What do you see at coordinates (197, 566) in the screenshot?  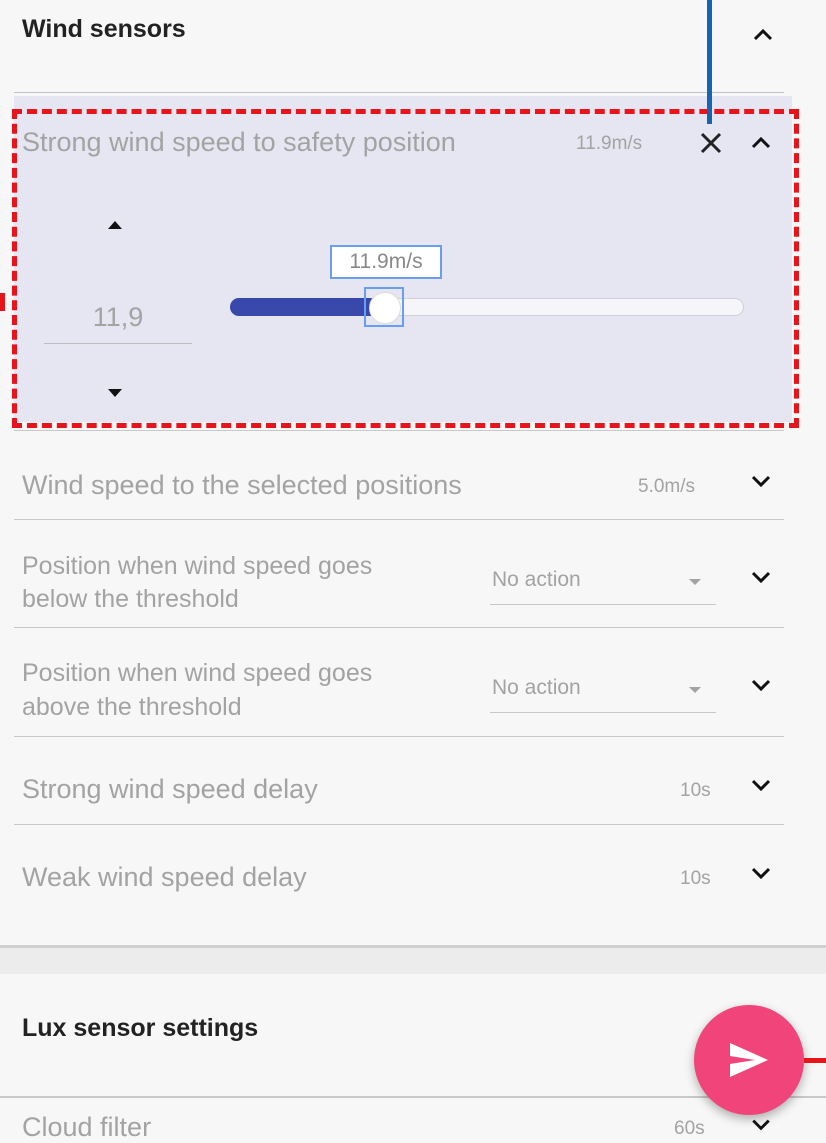 I see `below-threshold-label-line1: Position when wind speed goes` at bounding box center [197, 566].